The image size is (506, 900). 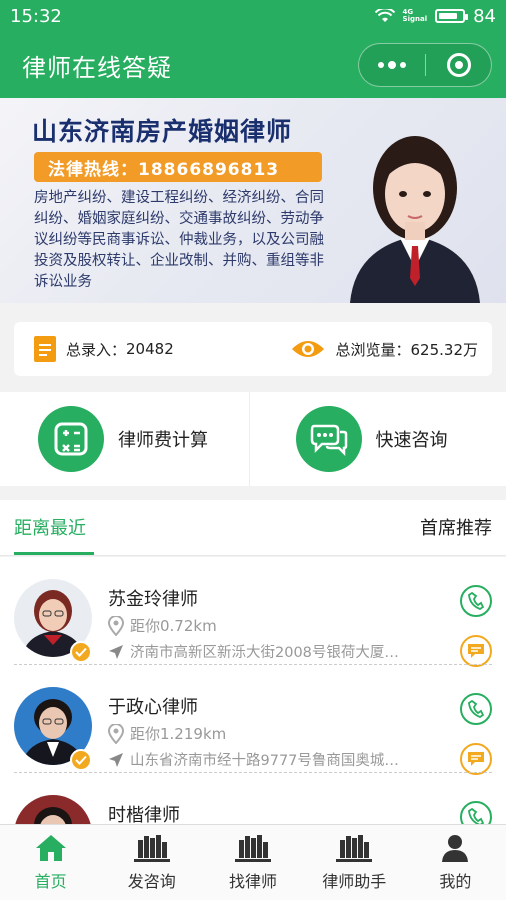 I want to click on signal-indicator: 4G Signal, so click(x=415, y=16).